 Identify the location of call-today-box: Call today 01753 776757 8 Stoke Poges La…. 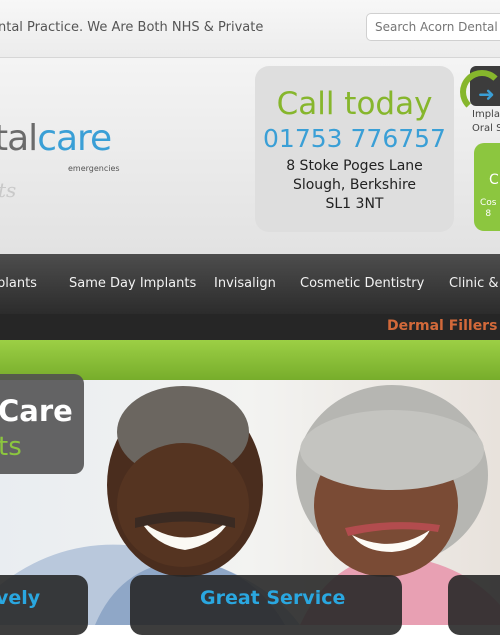
(354, 149).